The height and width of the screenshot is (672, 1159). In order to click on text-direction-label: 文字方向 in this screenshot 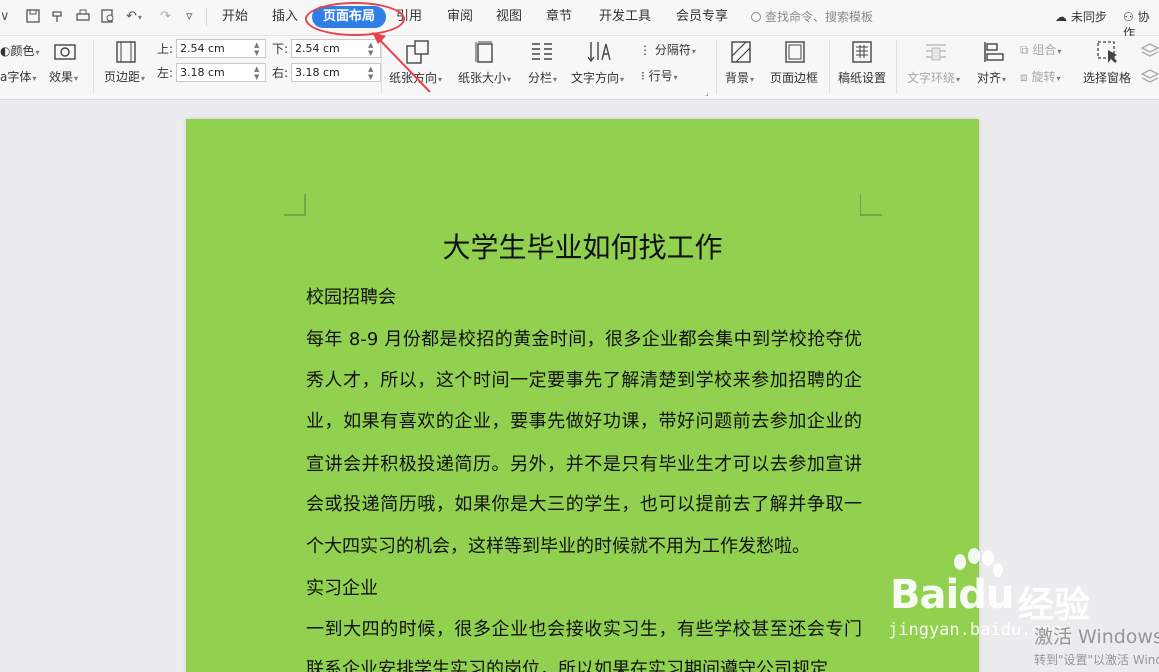, I will do `click(595, 78)`.